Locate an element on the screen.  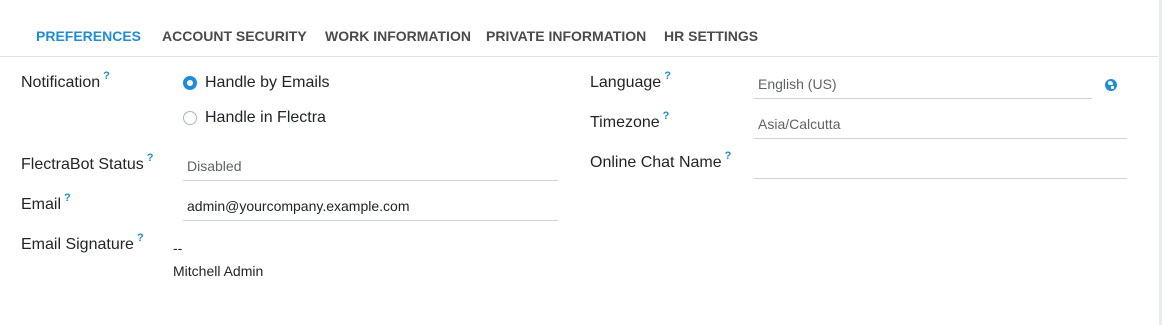
timezone-help-icon: ? is located at coordinates (666, 116).